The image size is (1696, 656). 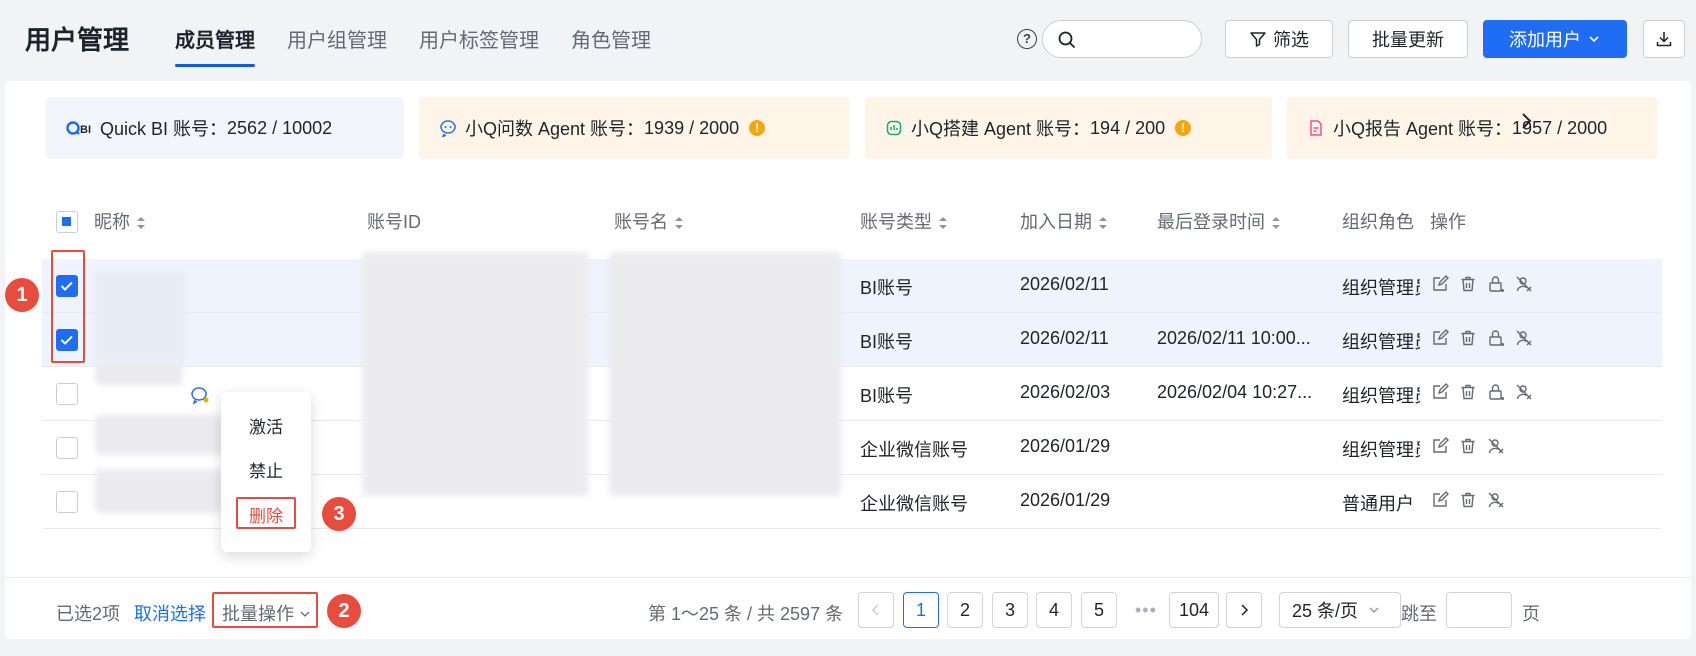 I want to click on join-date: 2026/02/11, so click(x=1064, y=284).